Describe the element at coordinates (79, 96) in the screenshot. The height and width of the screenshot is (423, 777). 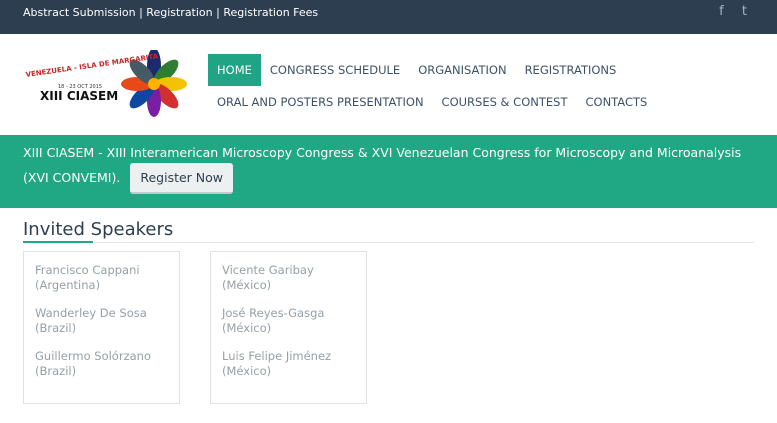
I see `logo-name-text: XIII CIASEM` at that location.